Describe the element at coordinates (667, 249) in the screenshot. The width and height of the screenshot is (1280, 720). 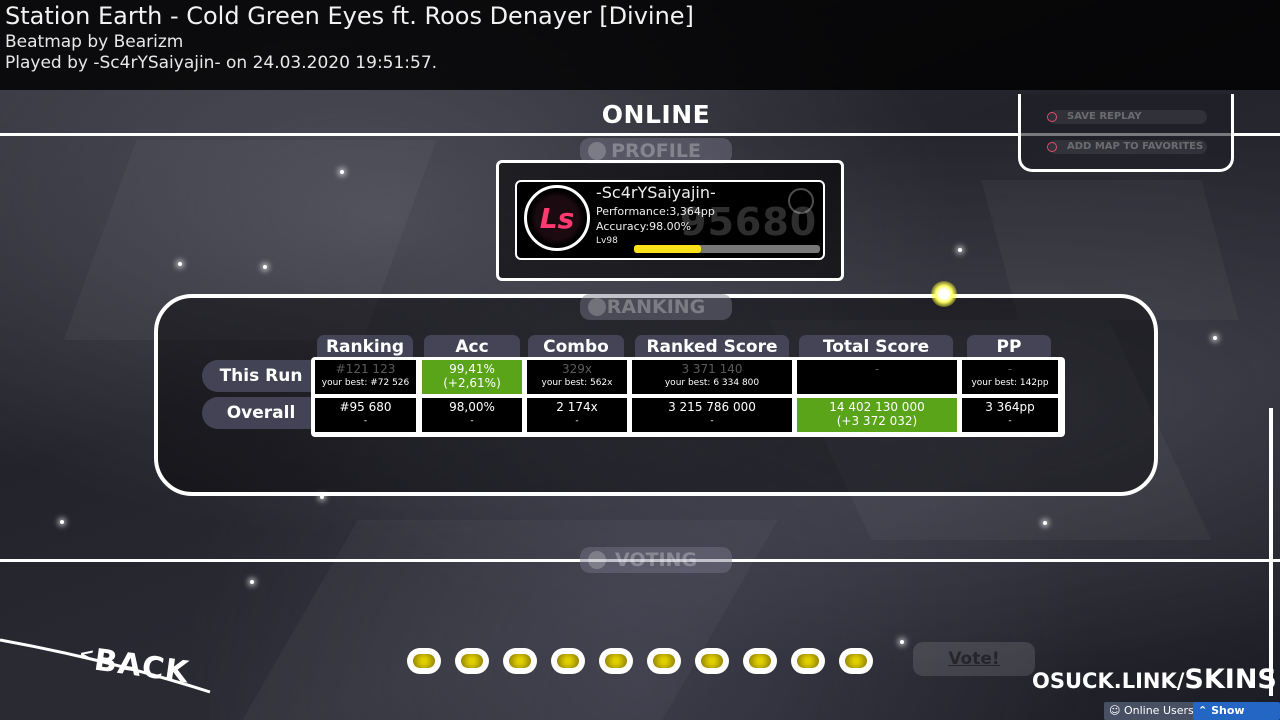
I see `level-progress-fill` at that location.